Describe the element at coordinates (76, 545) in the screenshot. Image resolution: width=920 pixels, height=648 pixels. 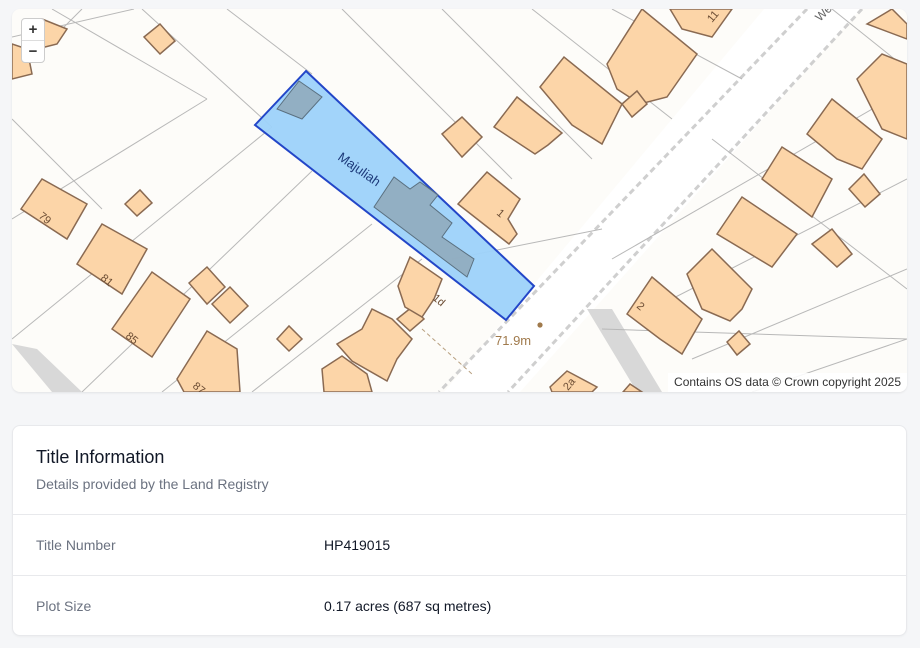
I see `row-label: Title Number` at that location.